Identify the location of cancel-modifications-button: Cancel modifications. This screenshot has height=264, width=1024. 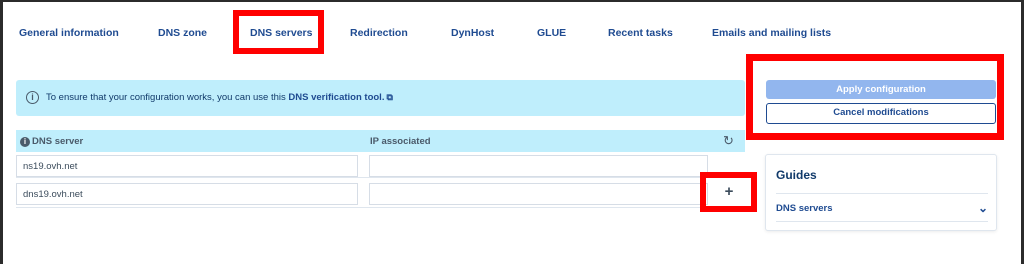
(881, 113).